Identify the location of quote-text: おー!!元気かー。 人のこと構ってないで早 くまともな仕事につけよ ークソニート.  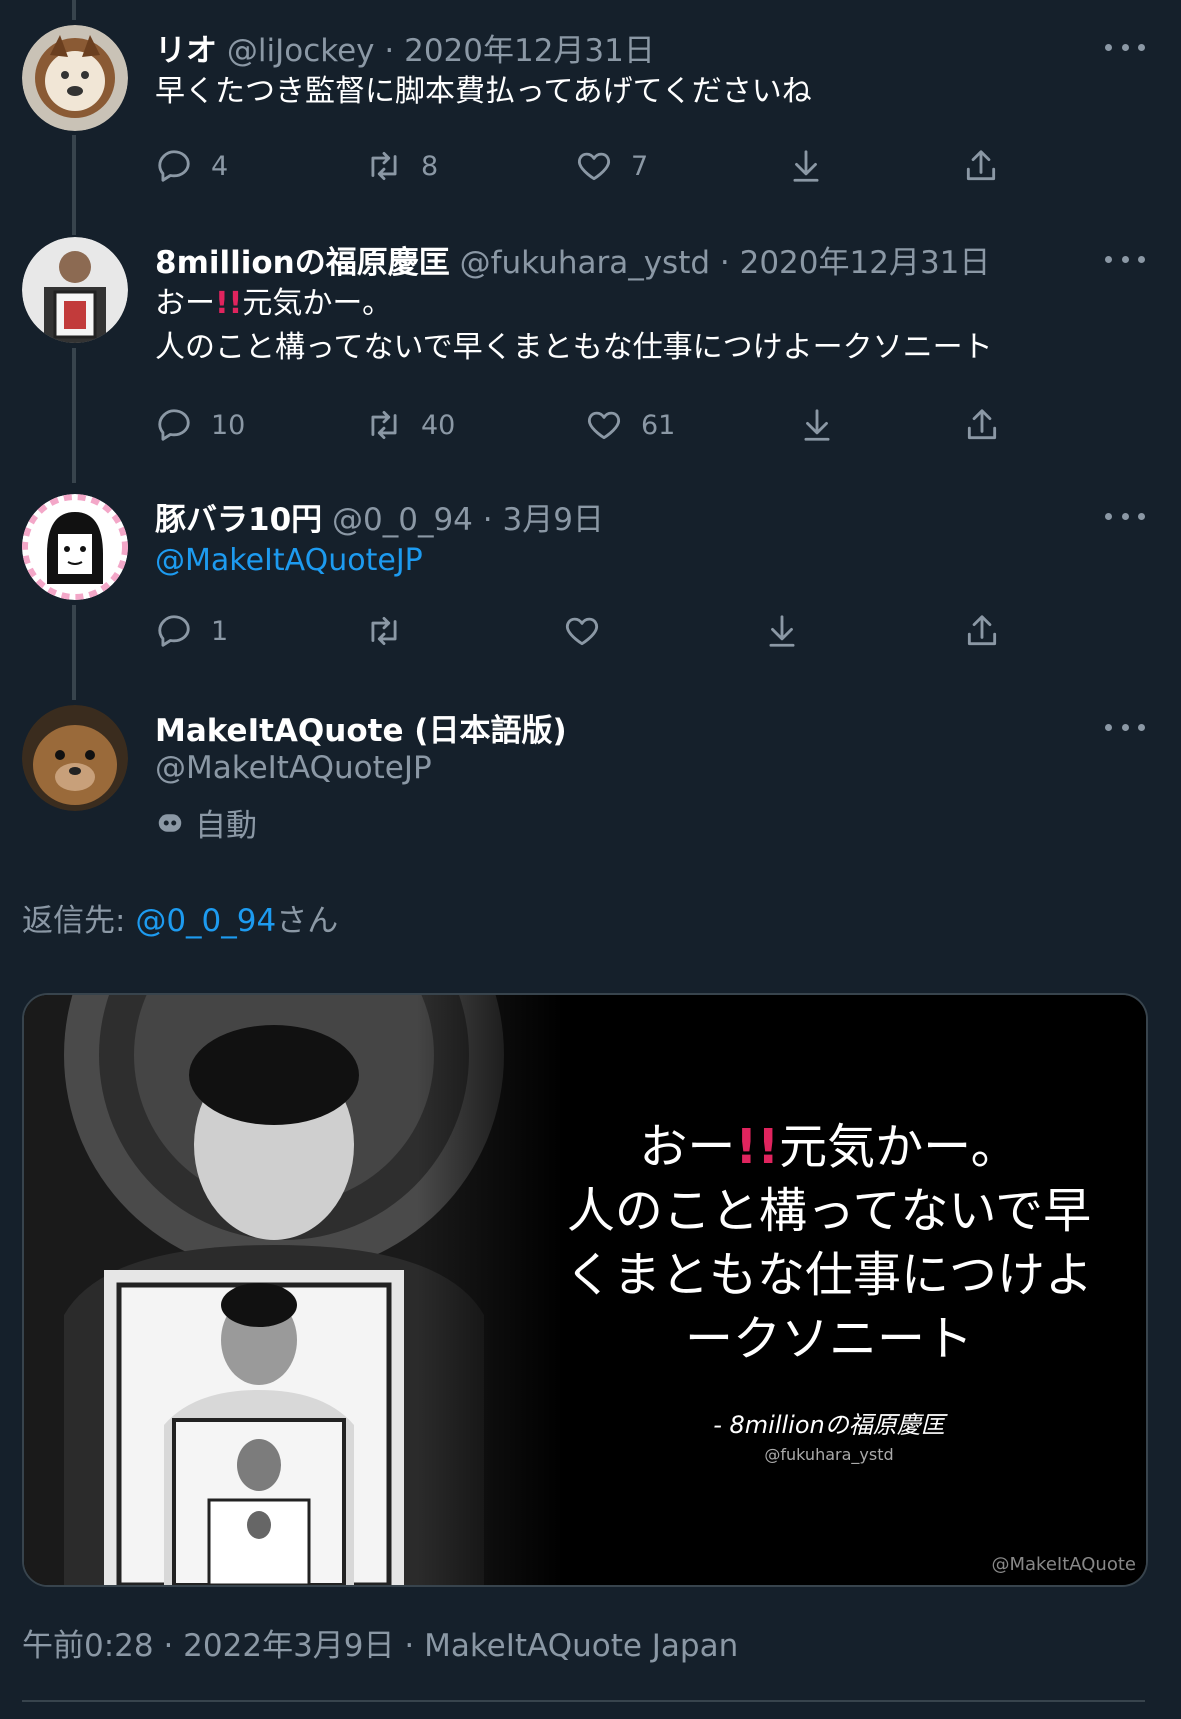
(829, 1243).